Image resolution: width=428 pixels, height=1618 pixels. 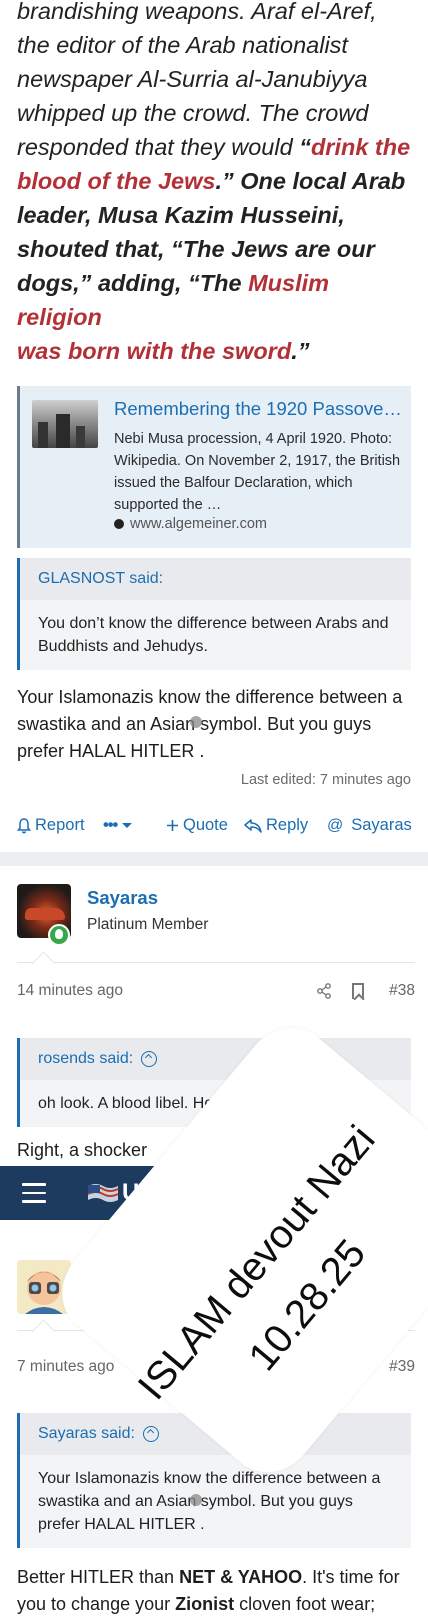 What do you see at coordinates (215, 579) in the screenshot?
I see `quote-author: GLASNOST said:` at bounding box center [215, 579].